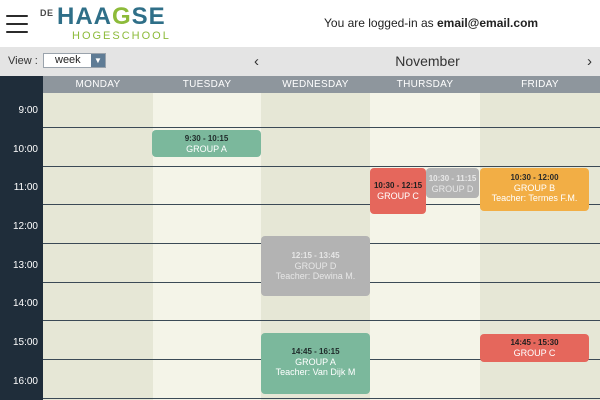 This screenshot has height=400, width=600. I want to click on event-teacher: Teacher: Dewina M., so click(315, 276).